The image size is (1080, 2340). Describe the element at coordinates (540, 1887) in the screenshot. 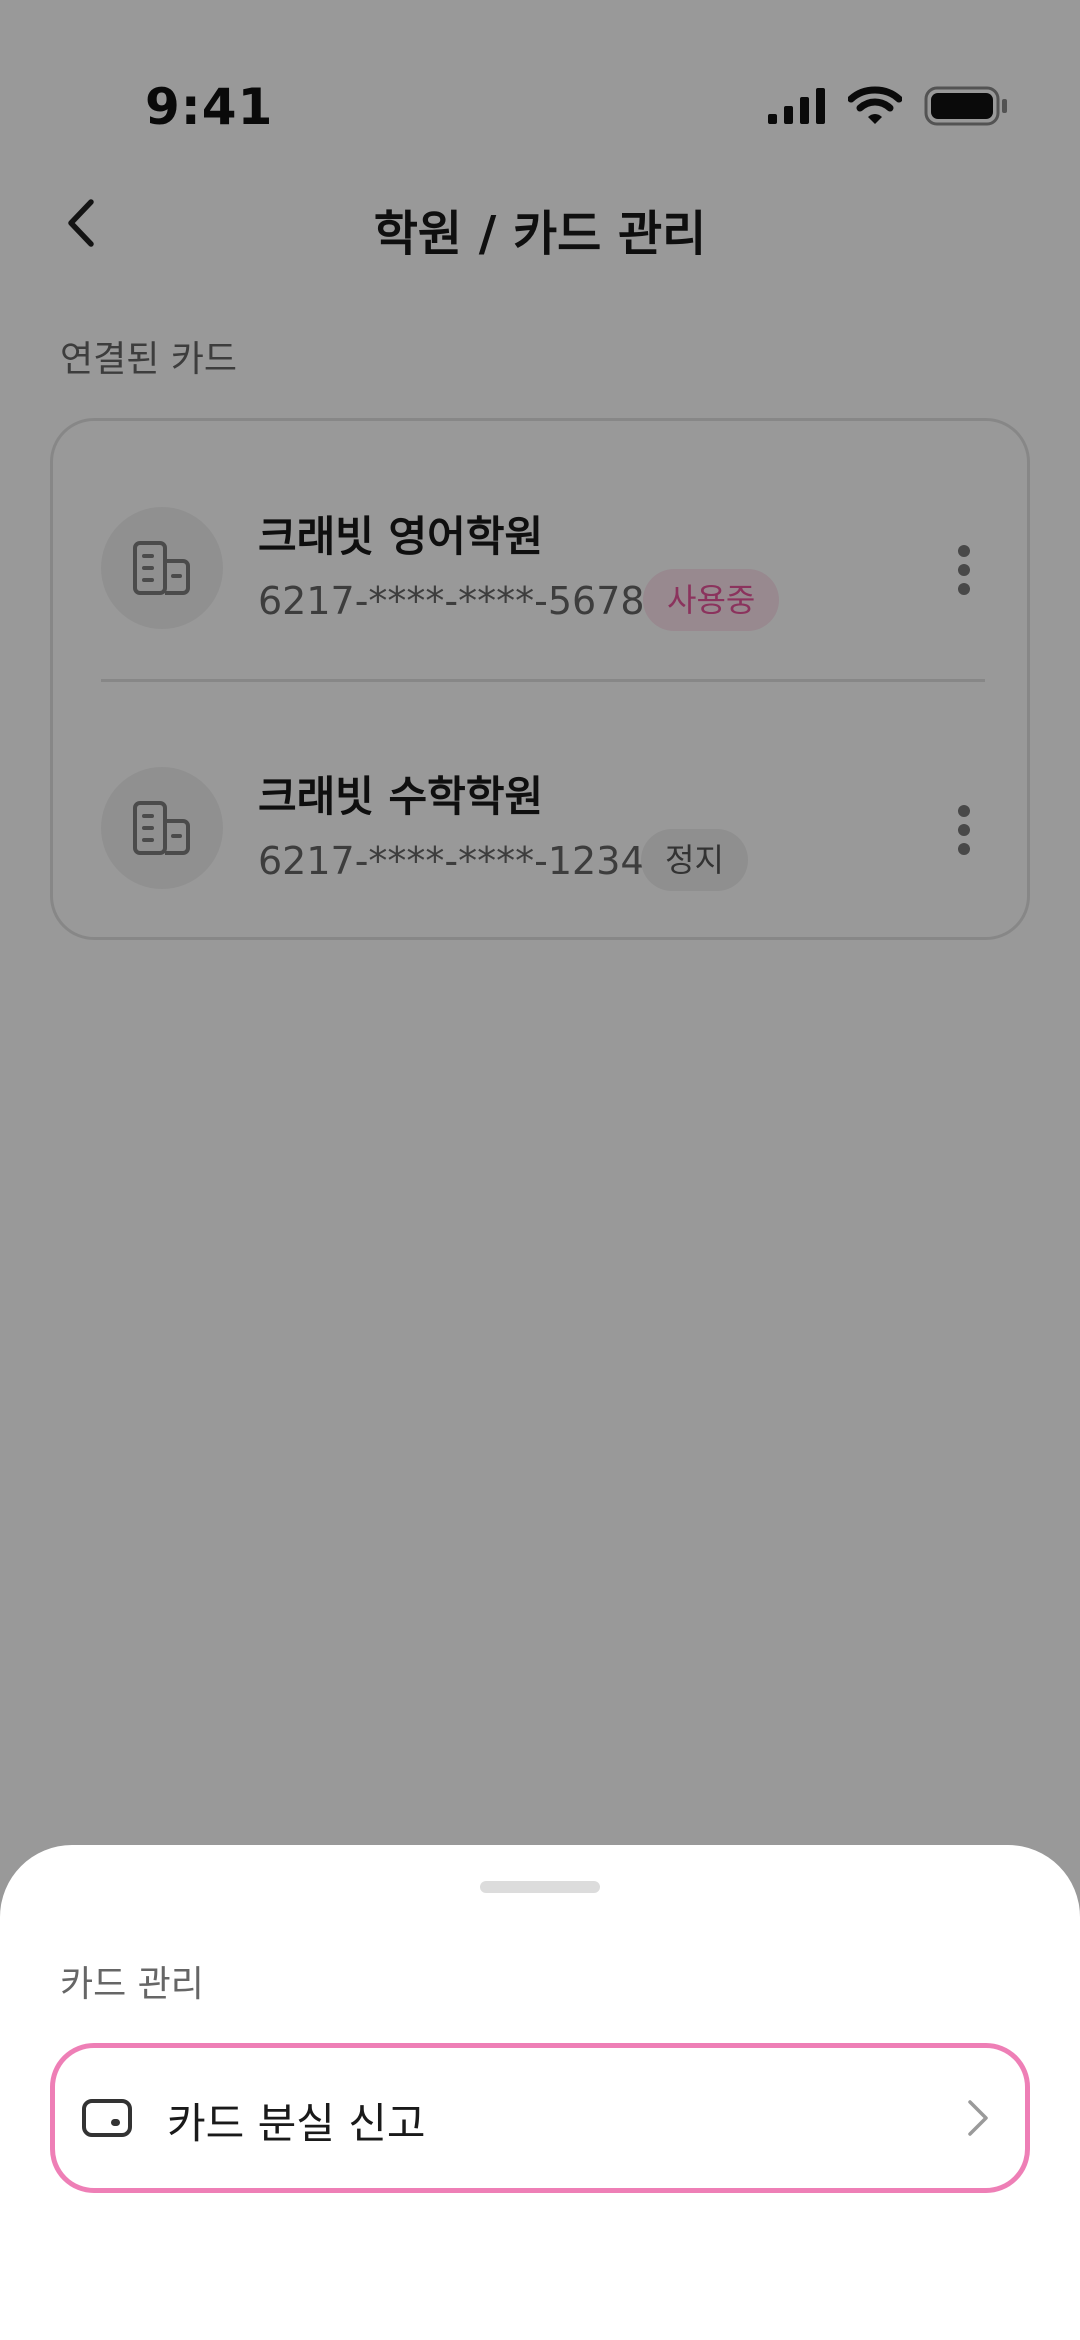

I see `sheet-drag-handle` at that location.